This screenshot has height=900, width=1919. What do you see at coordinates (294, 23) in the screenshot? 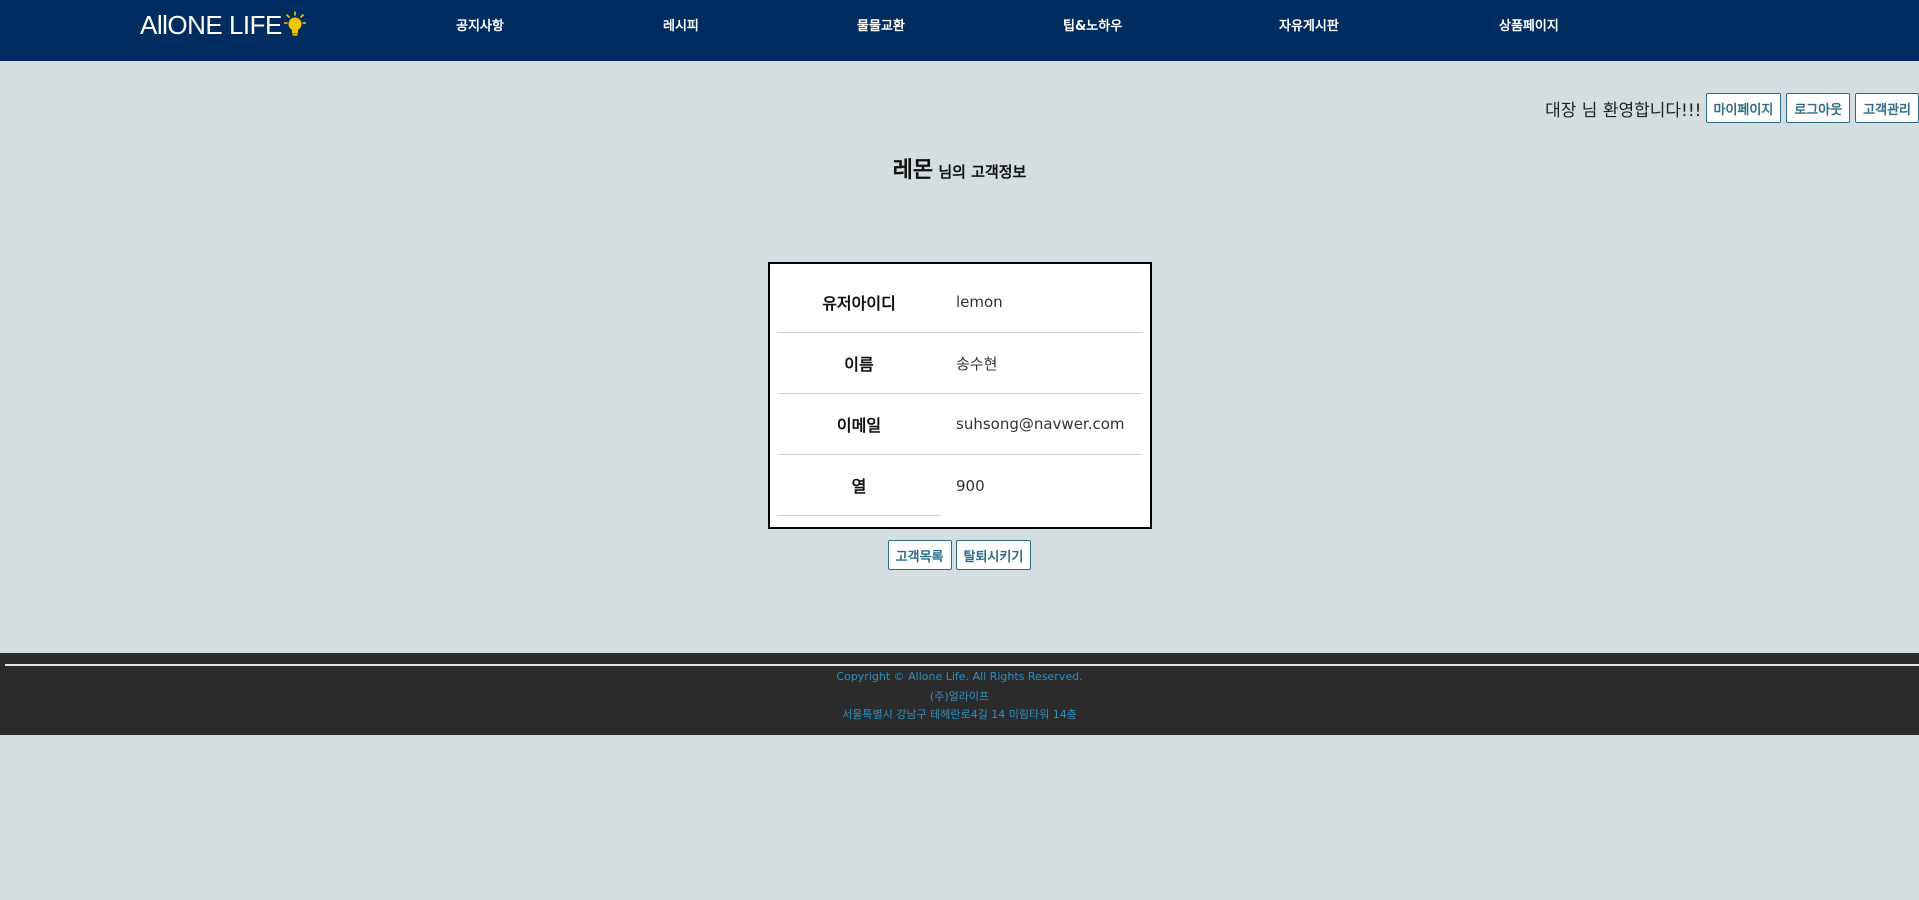
I see `lightbulb-icon` at bounding box center [294, 23].